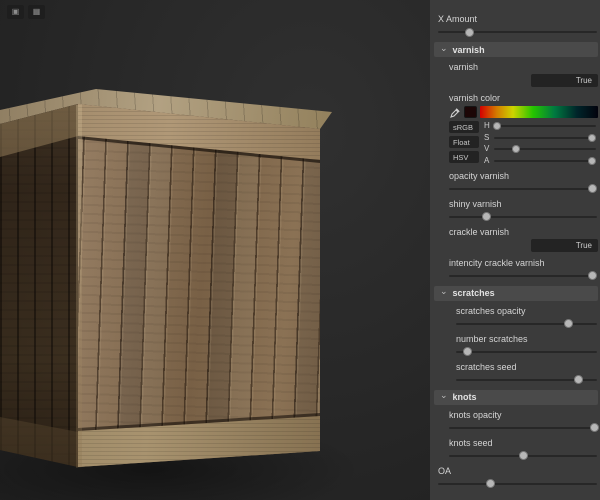  I want to click on color-picker-row, so click(523, 112).